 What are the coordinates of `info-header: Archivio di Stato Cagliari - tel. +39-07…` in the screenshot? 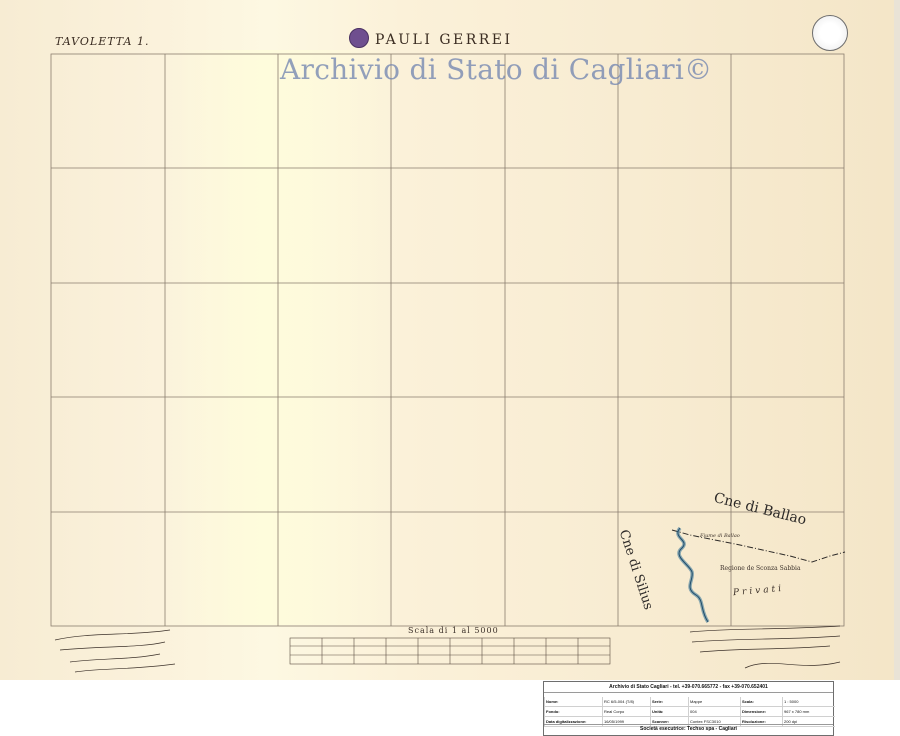 It's located at (688, 688).